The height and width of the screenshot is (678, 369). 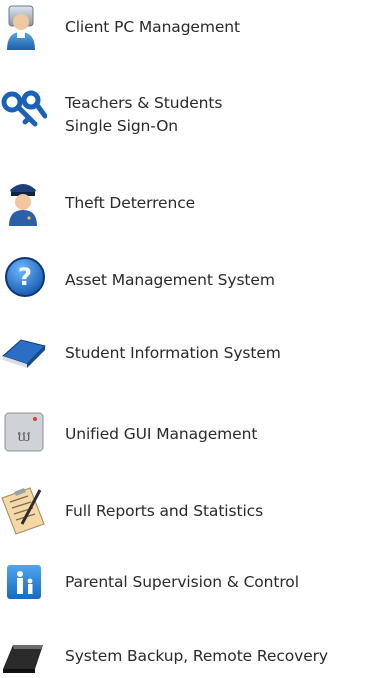 What do you see at coordinates (23, 511) in the screenshot?
I see `clipboard-report-icon` at bounding box center [23, 511].